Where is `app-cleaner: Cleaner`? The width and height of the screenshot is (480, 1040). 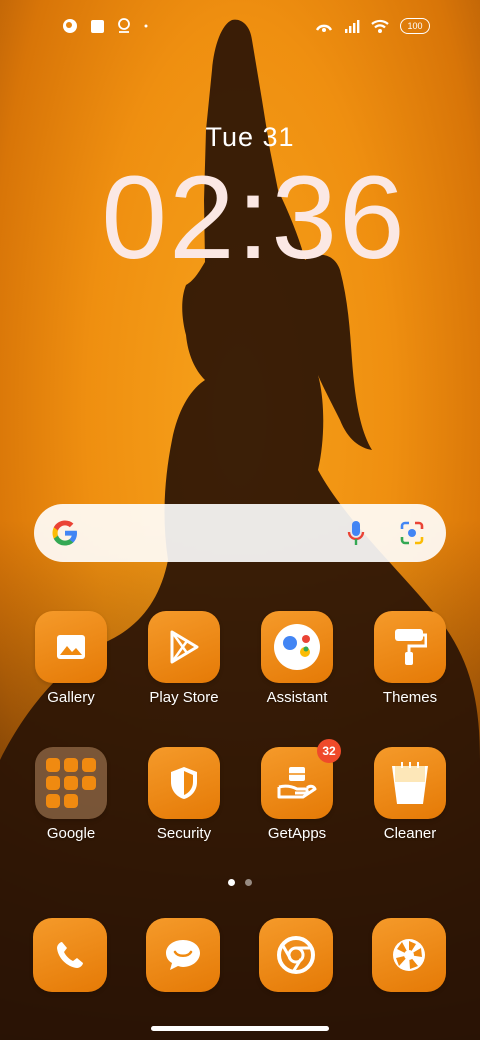 app-cleaner: Cleaner is located at coordinates (410, 794).